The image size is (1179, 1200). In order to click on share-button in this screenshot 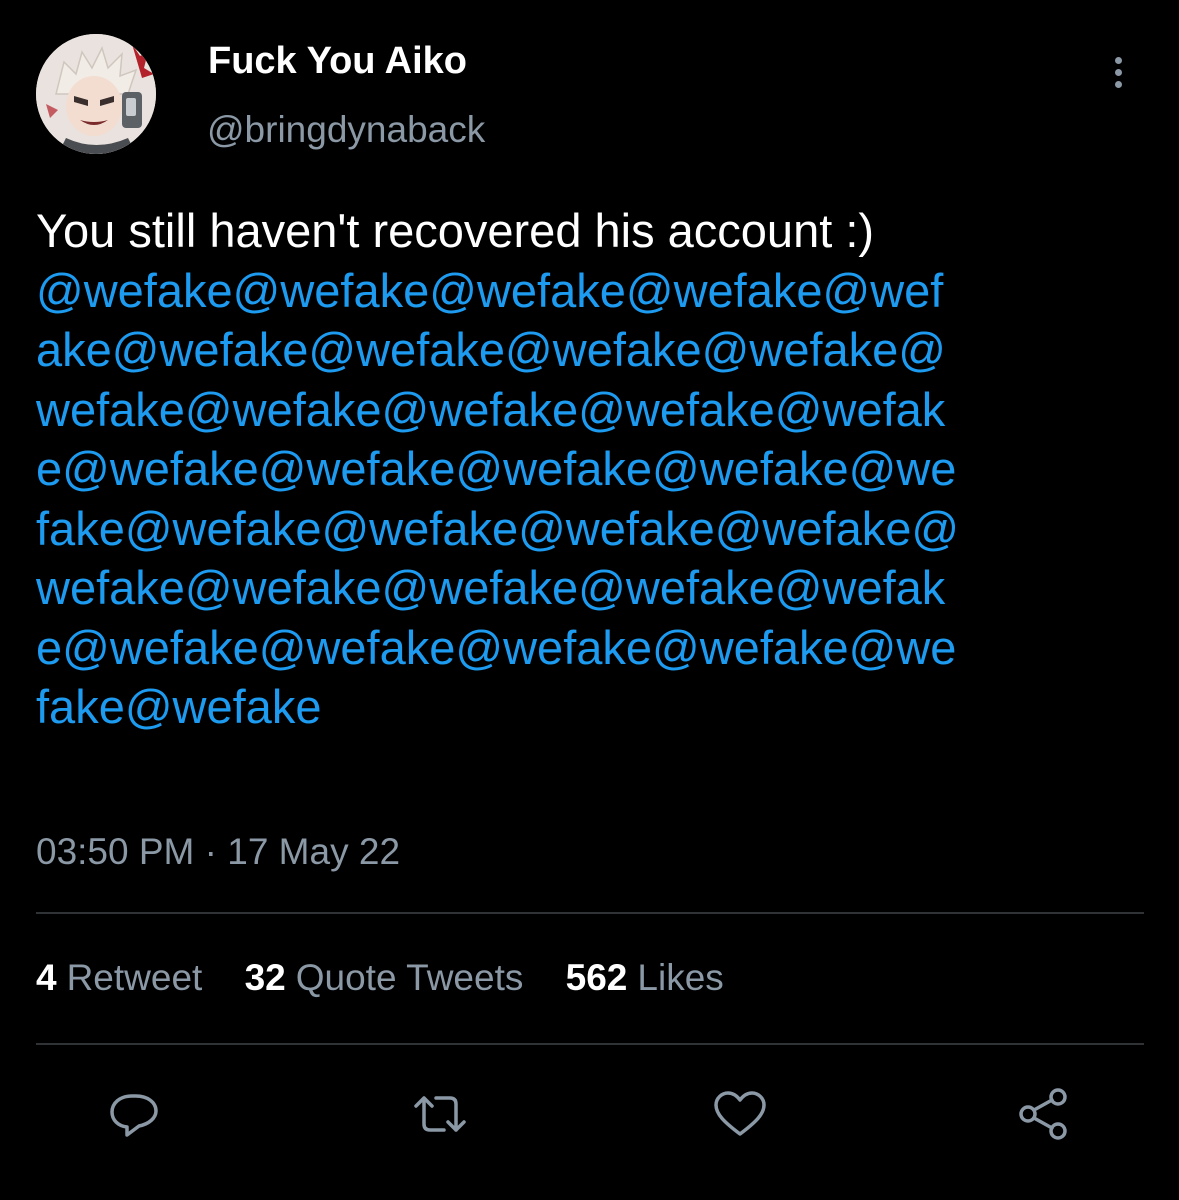, I will do `click(1044, 1114)`.